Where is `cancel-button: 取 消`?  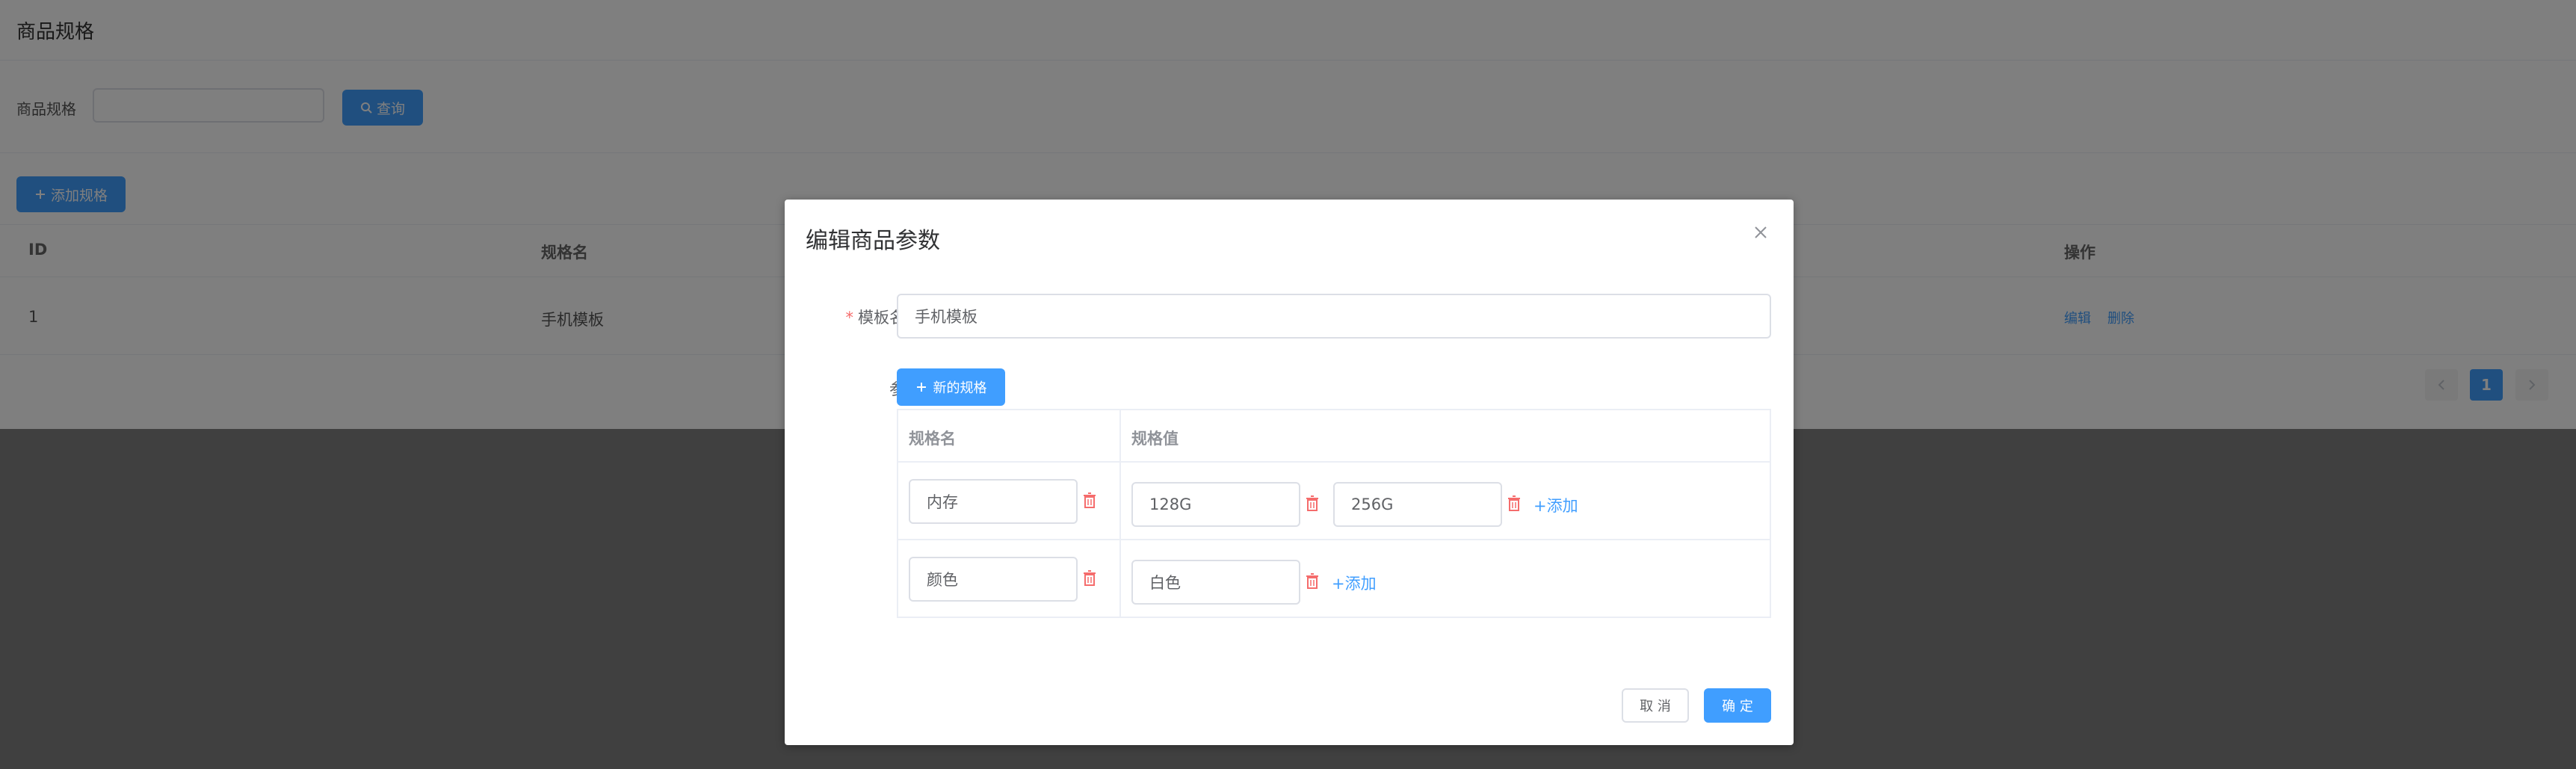
cancel-button: 取 消 is located at coordinates (1656, 705).